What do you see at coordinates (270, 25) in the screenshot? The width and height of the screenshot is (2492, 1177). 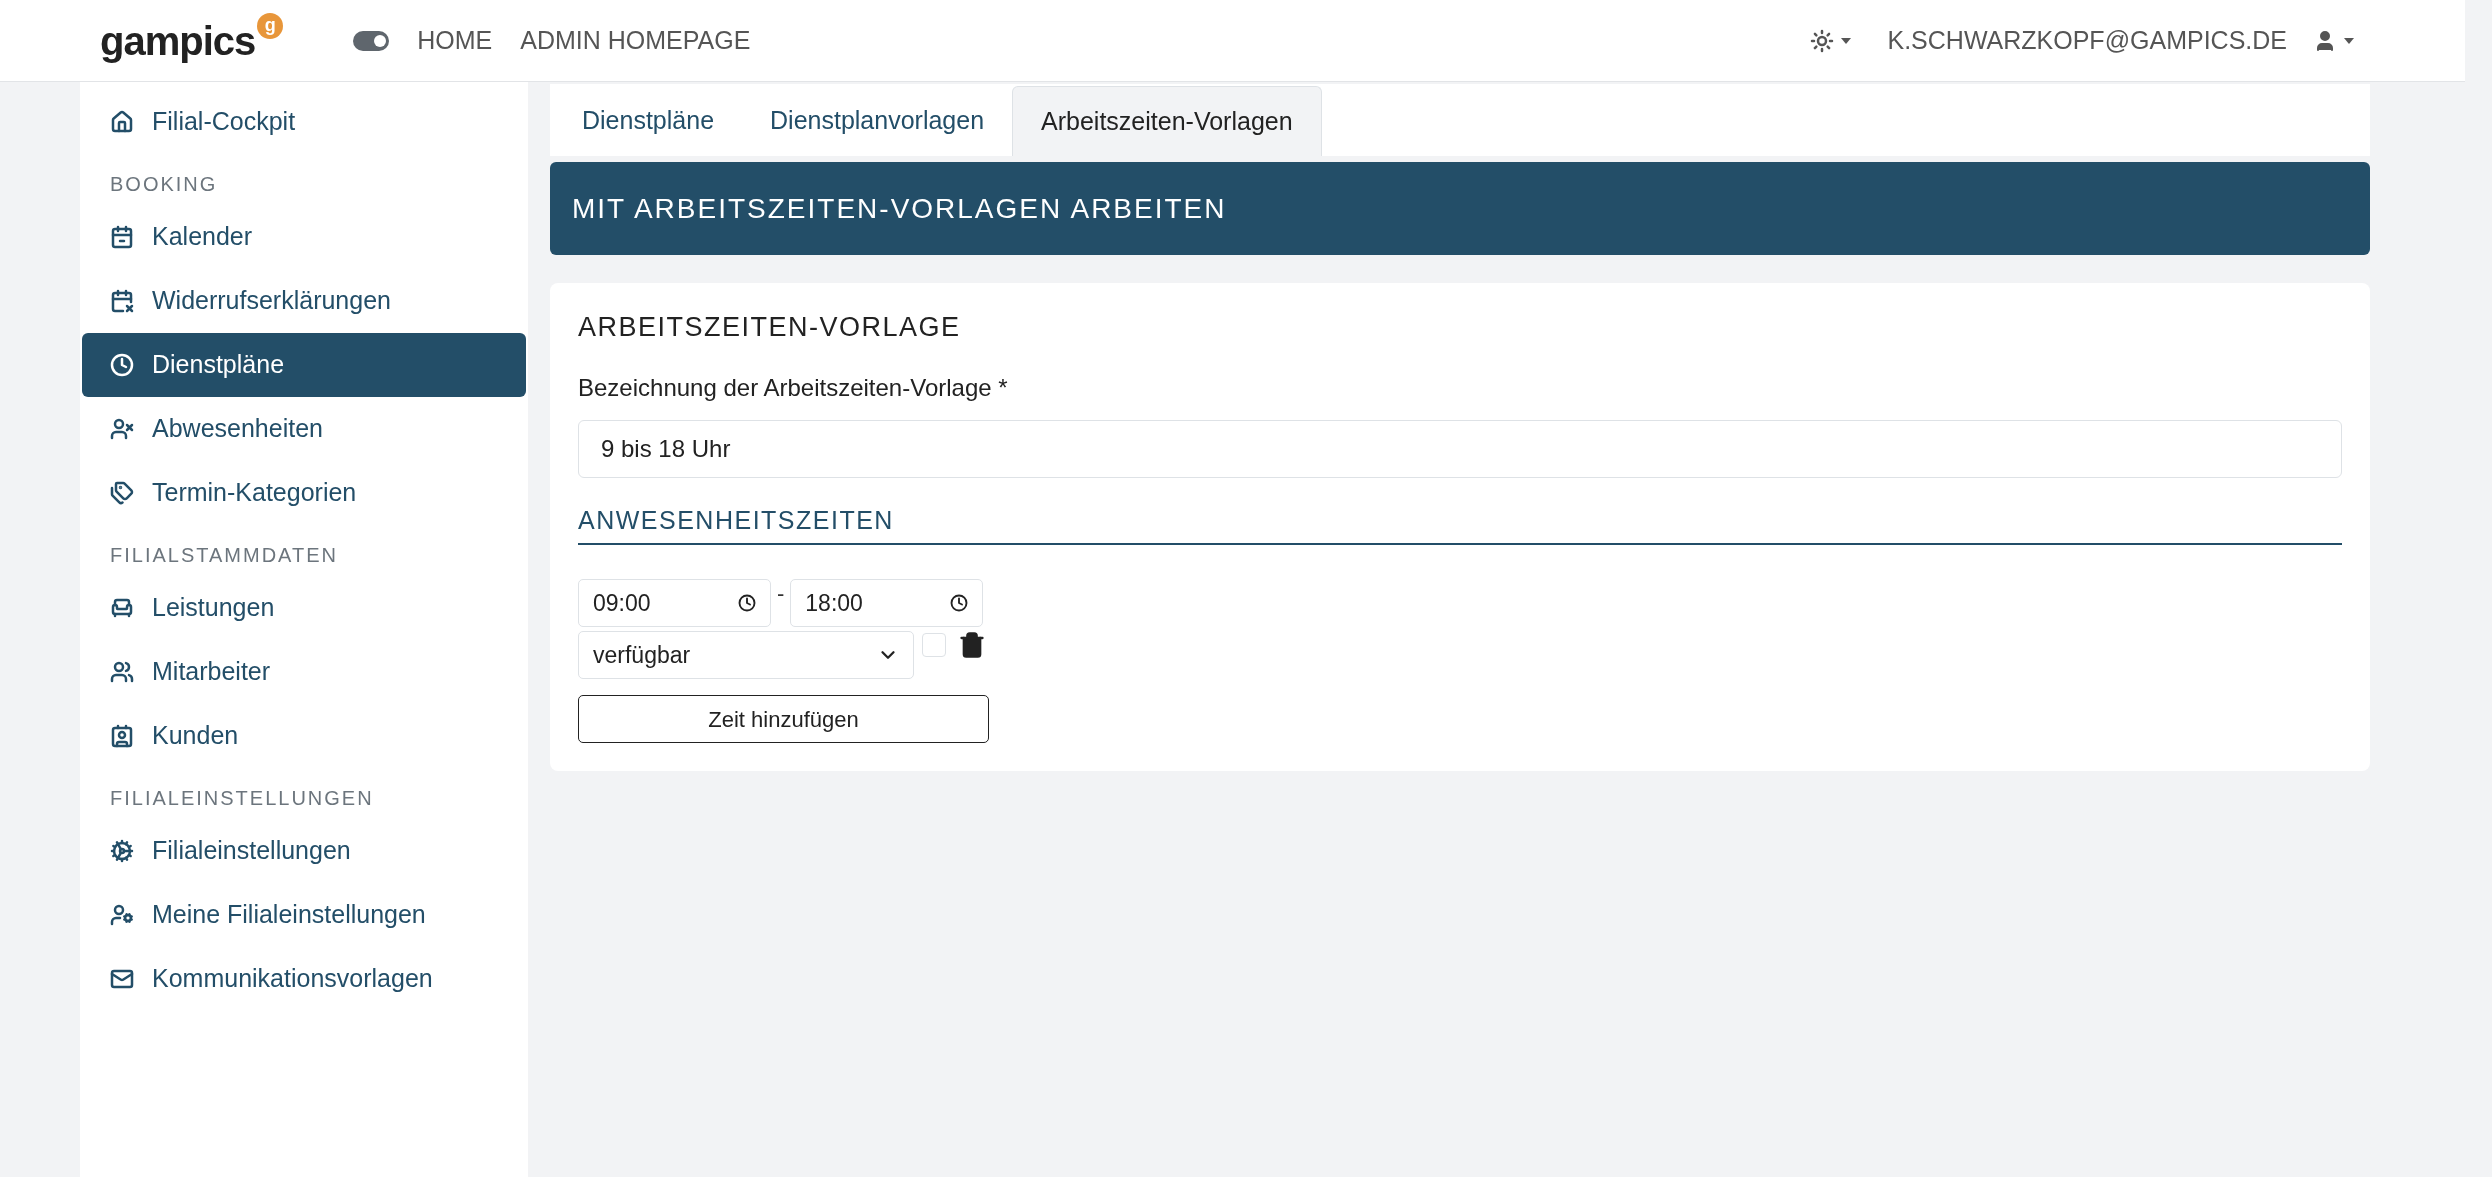 I see `logo-badge: g` at bounding box center [270, 25].